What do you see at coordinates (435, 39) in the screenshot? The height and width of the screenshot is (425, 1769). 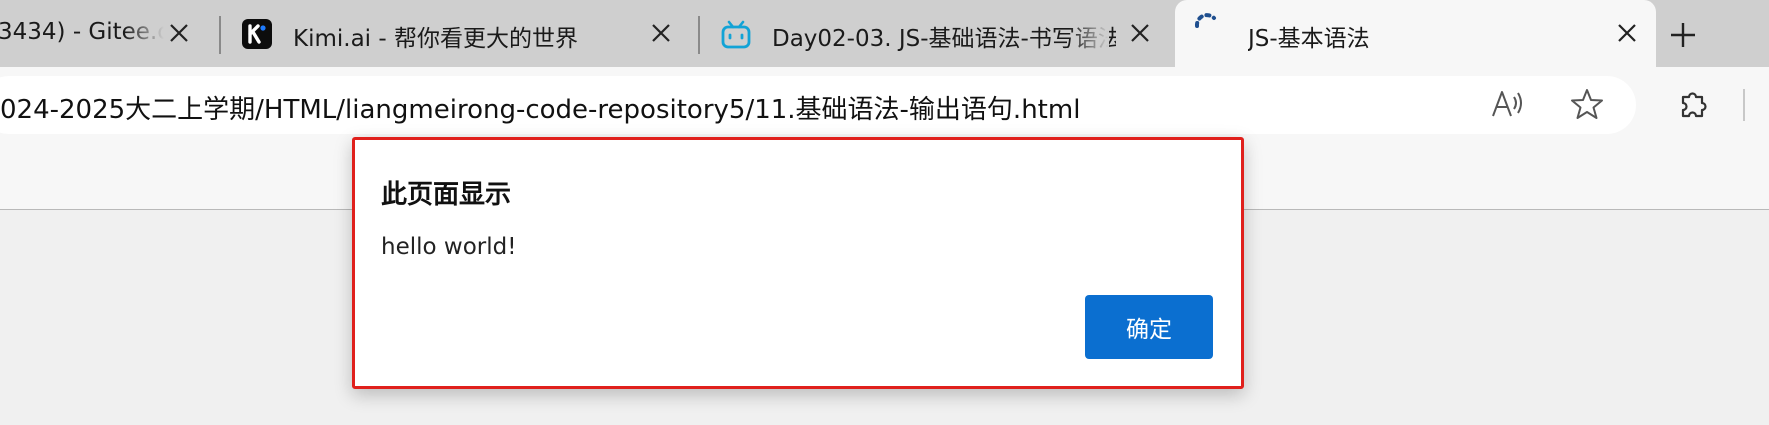 I see `tab-title: Kimi.ai - 帮你看更大的世界` at bounding box center [435, 39].